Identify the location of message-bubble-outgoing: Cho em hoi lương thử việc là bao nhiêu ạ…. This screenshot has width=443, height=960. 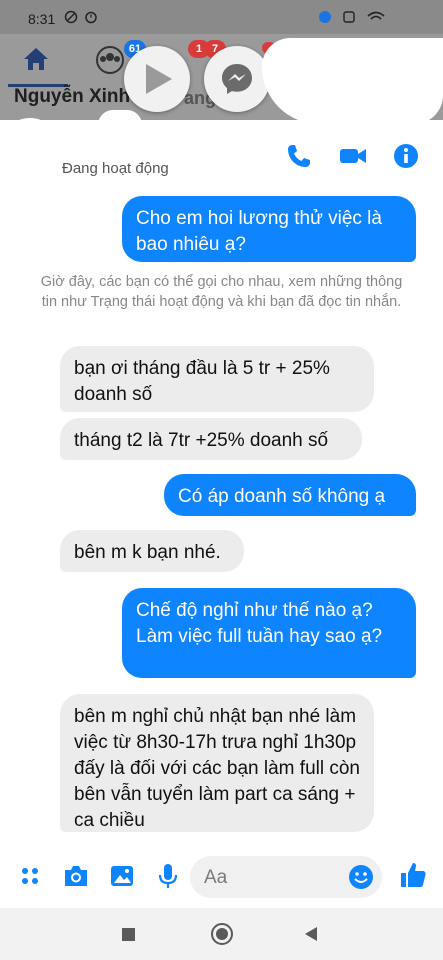
(269, 229).